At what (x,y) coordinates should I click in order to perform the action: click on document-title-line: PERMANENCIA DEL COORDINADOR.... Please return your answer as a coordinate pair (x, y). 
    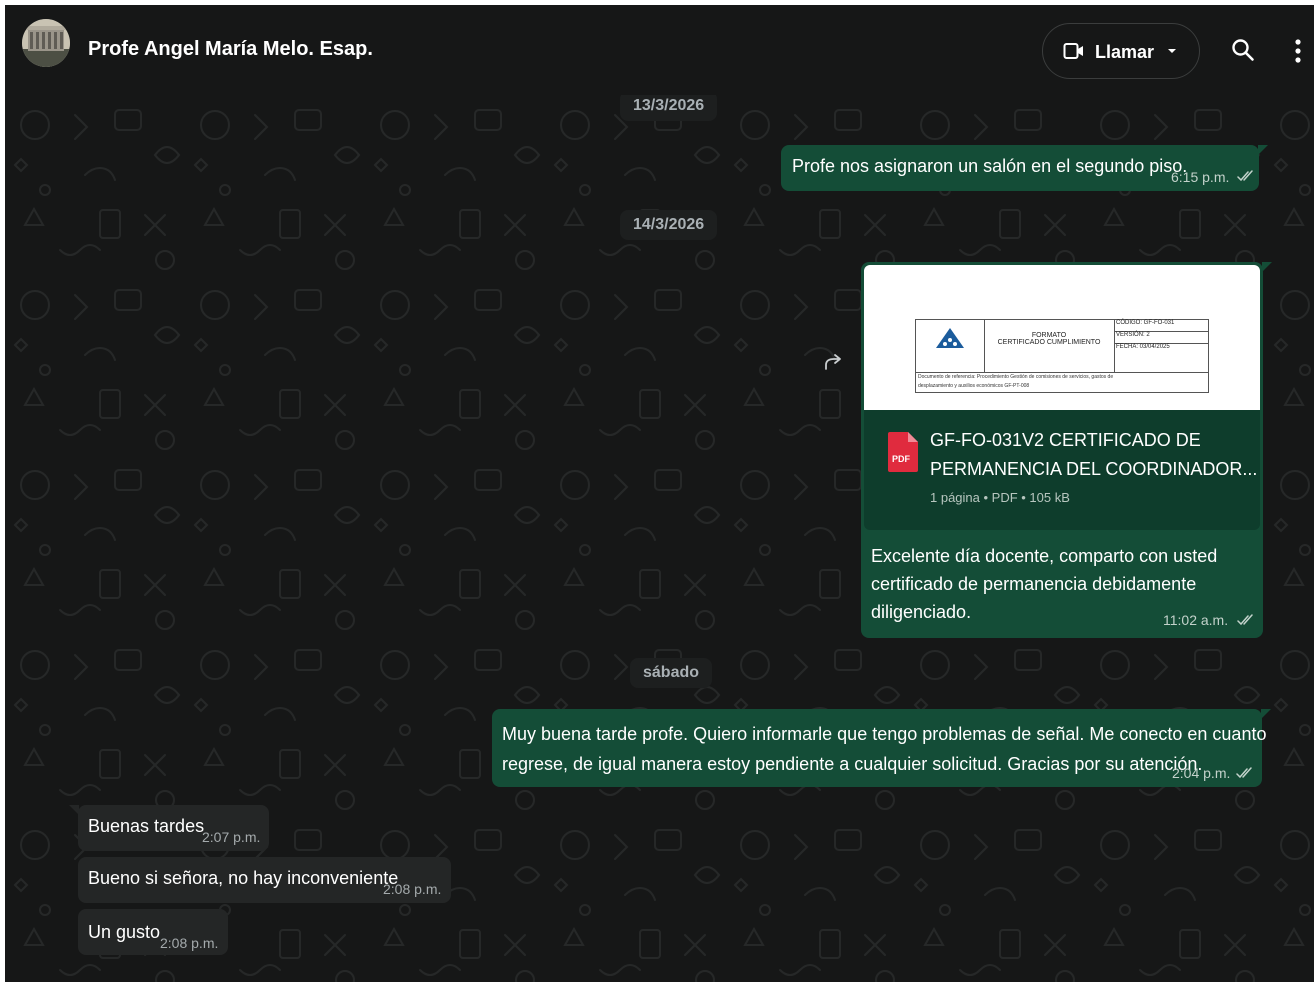
    Looking at the image, I should click on (1094, 469).